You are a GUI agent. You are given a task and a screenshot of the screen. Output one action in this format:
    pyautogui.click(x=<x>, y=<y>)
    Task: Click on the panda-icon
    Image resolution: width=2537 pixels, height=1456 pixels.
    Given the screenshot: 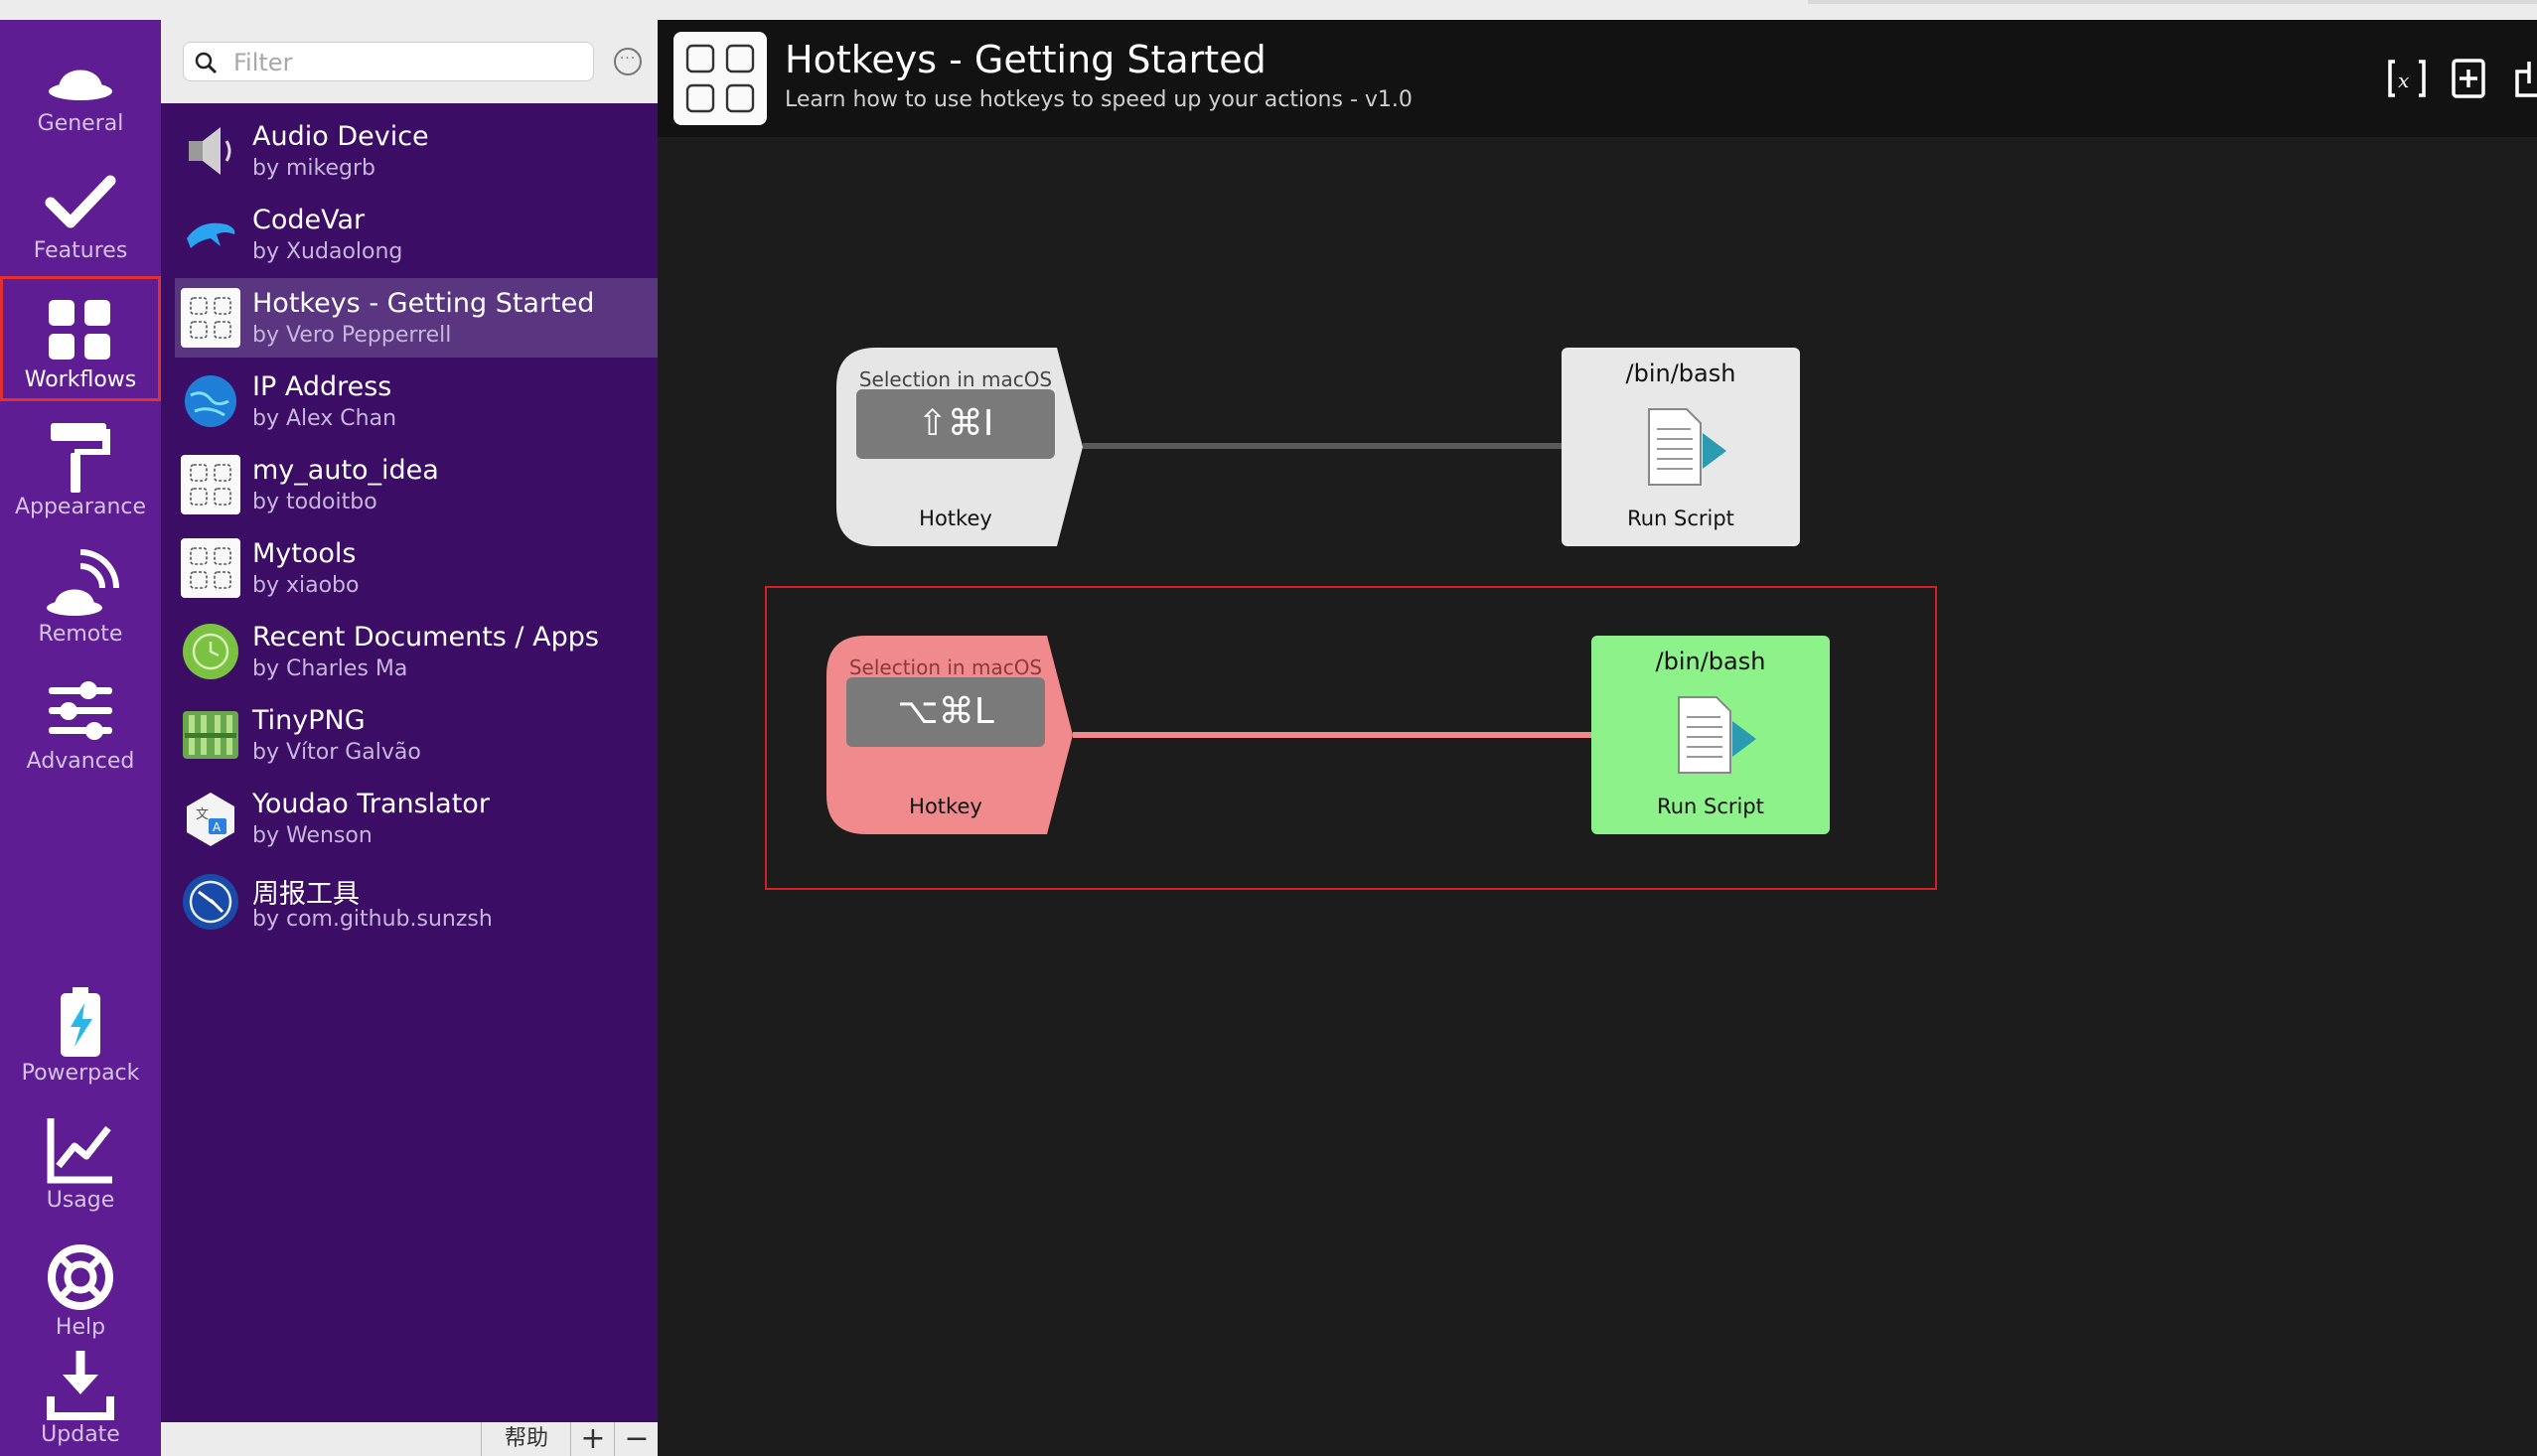 What is the action you would take?
    pyautogui.click(x=210, y=735)
    